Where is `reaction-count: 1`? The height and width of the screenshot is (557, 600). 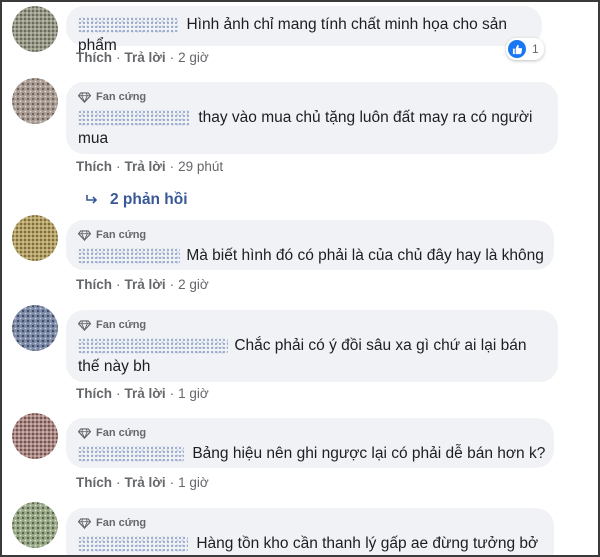
reaction-count: 1 is located at coordinates (525, 49).